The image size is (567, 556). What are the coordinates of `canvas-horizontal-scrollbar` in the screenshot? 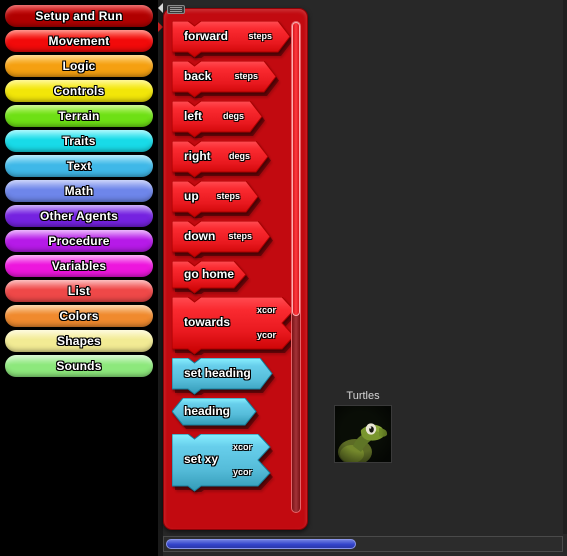 It's located at (363, 544).